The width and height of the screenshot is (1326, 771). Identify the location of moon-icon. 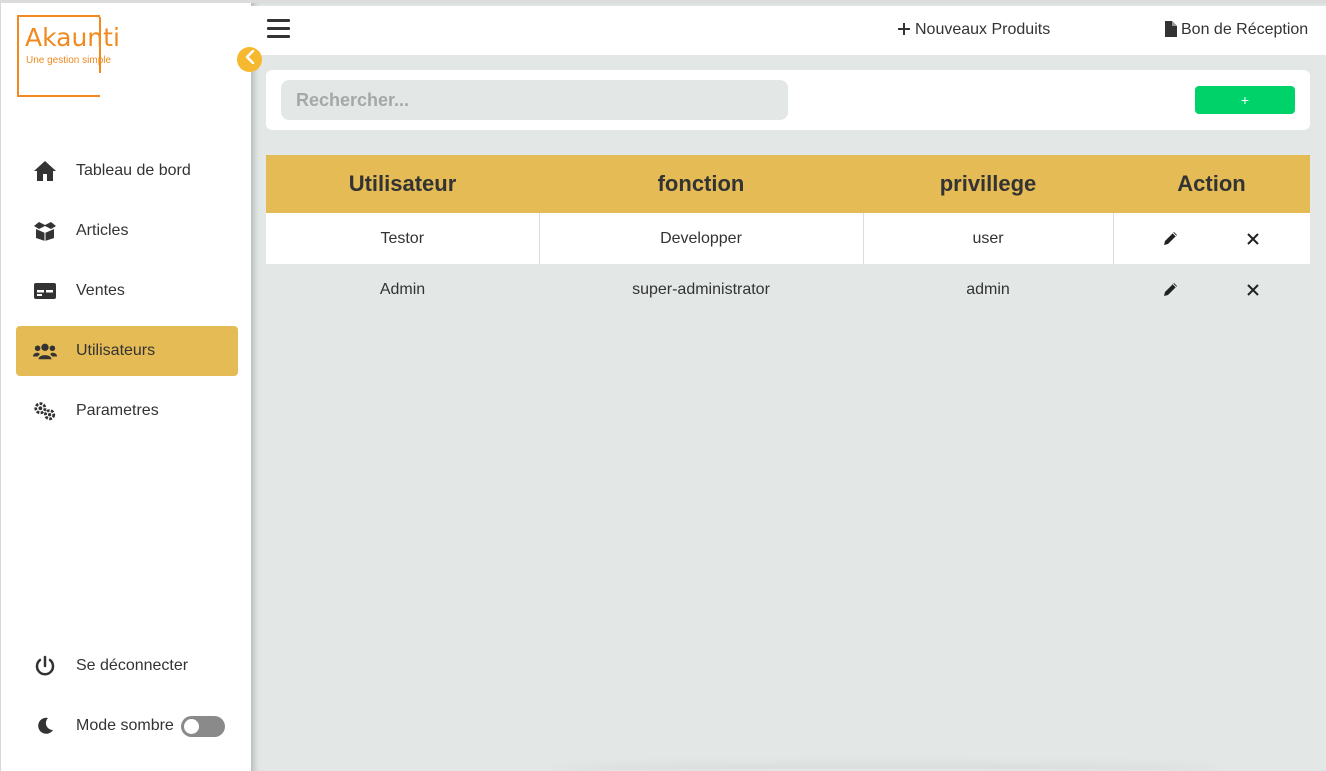
(45, 726).